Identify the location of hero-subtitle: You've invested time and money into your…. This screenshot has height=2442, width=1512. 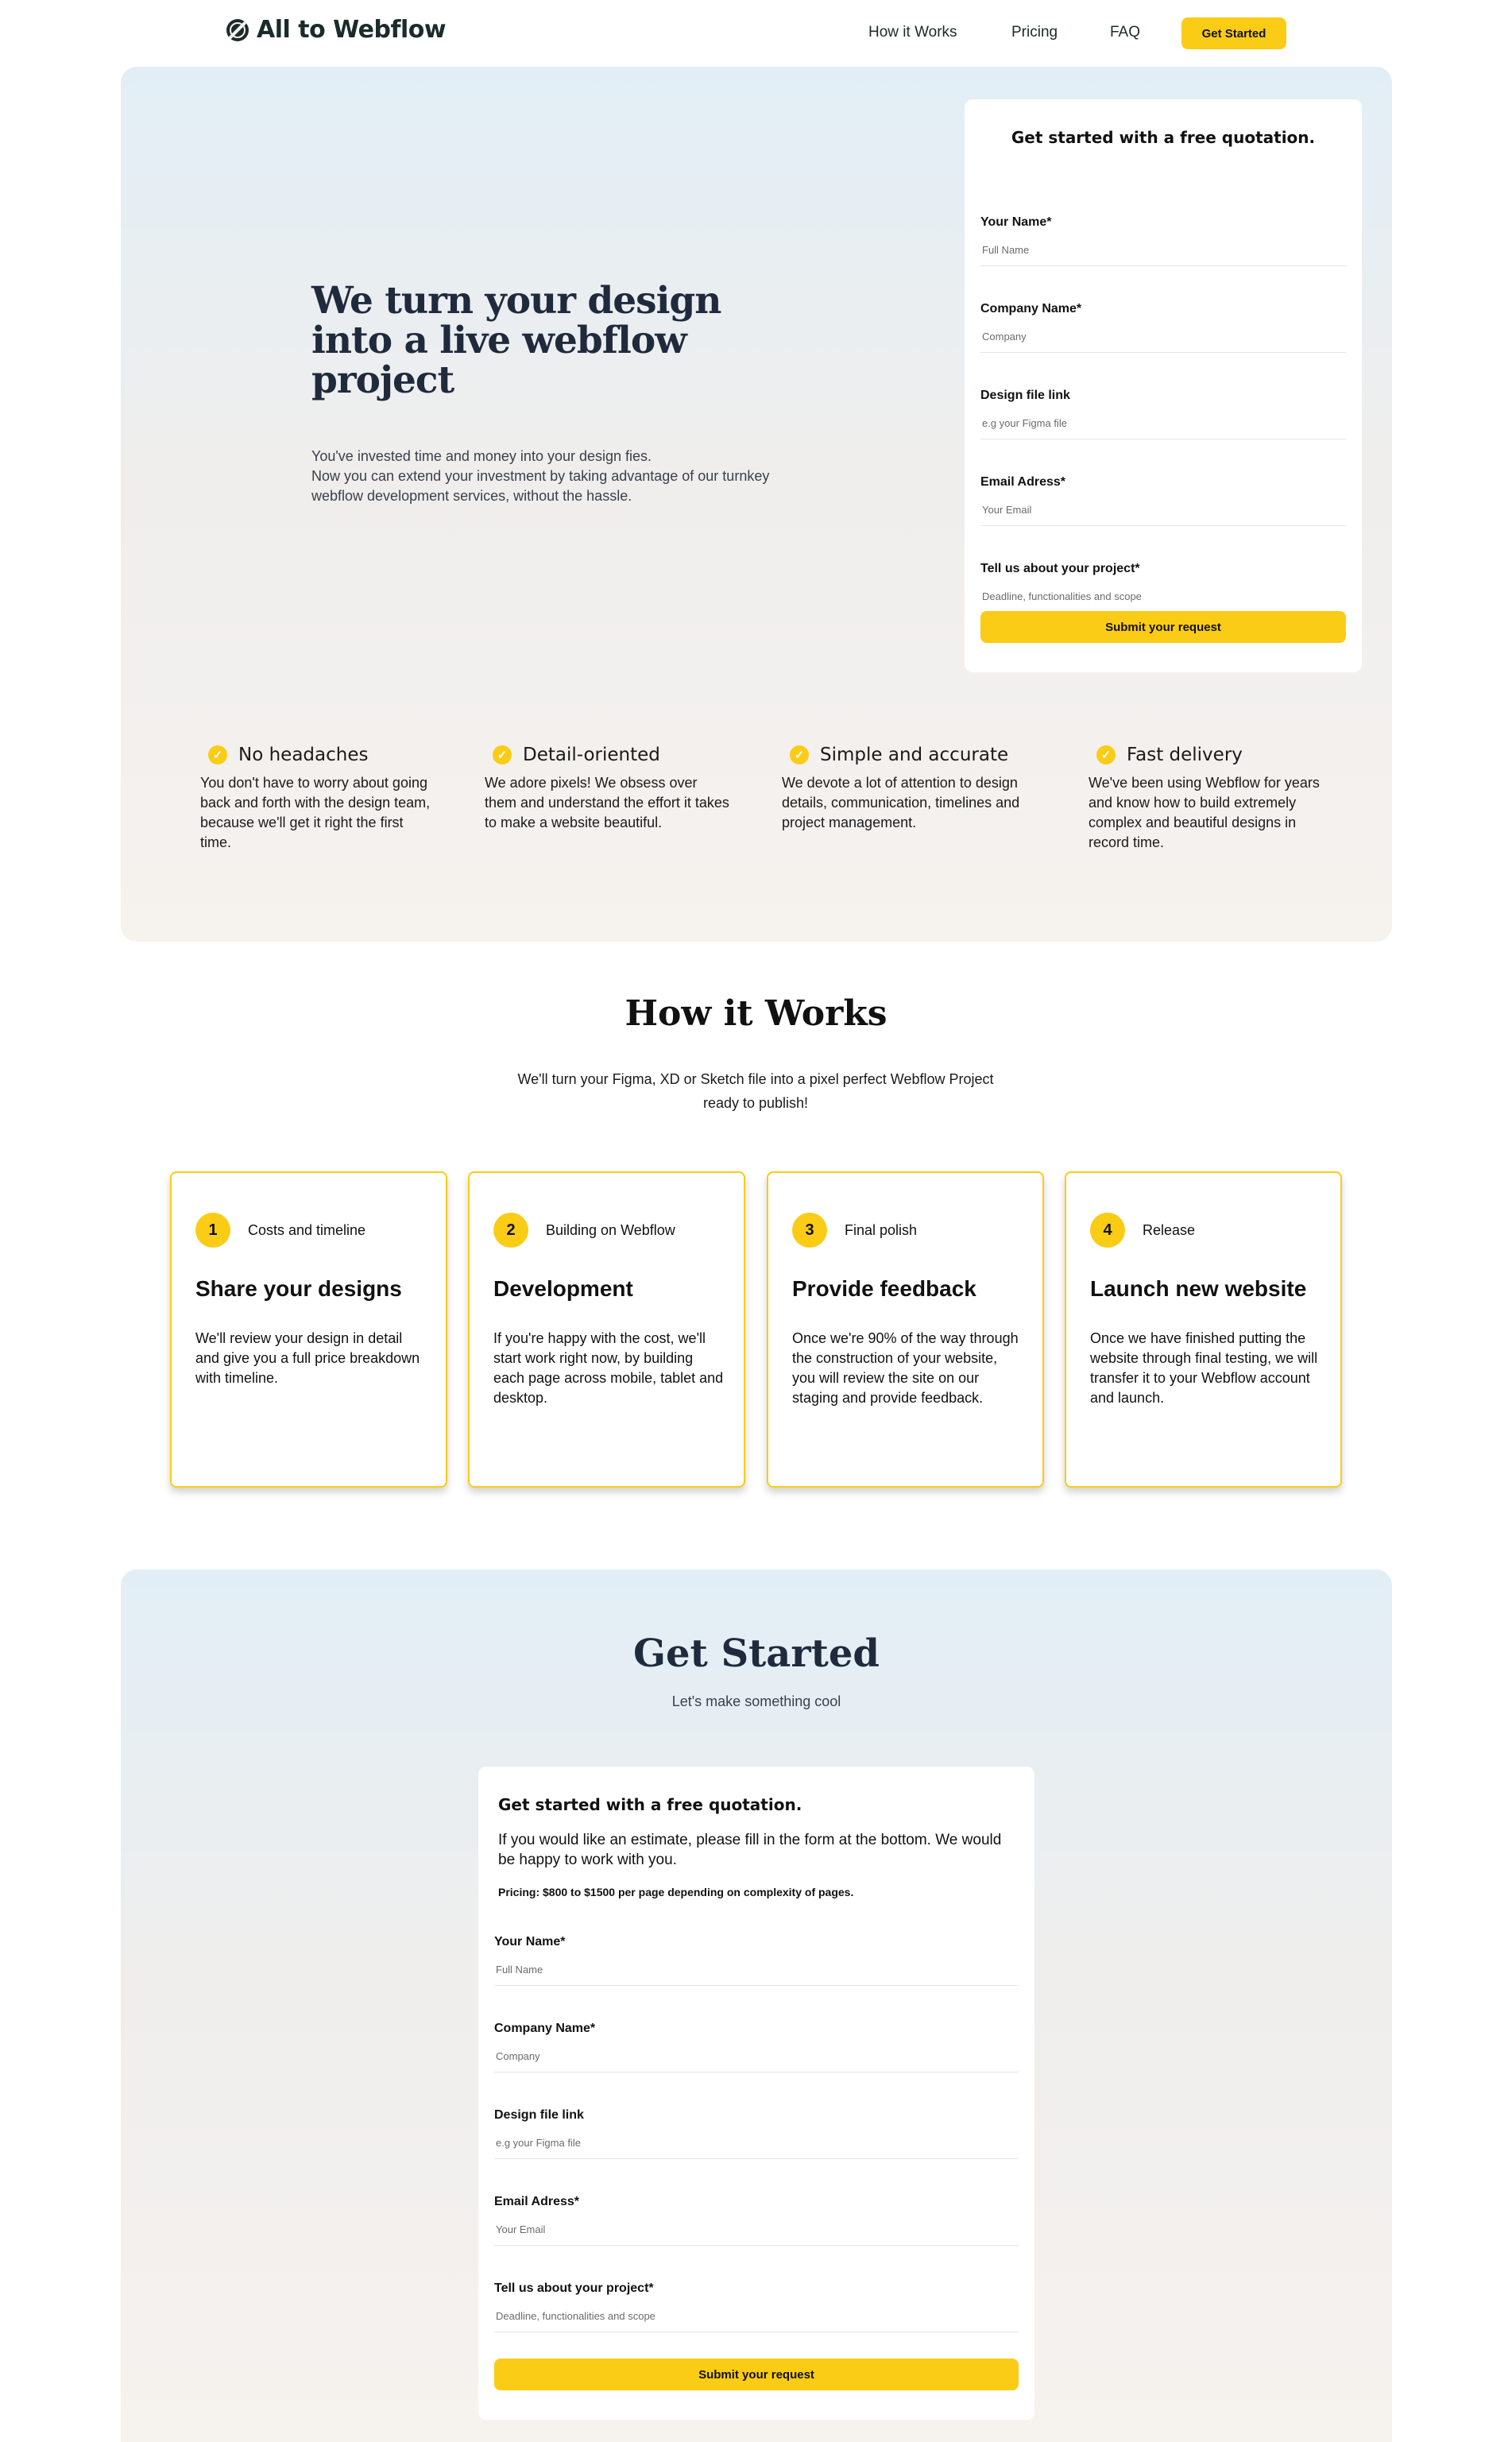
(541, 476).